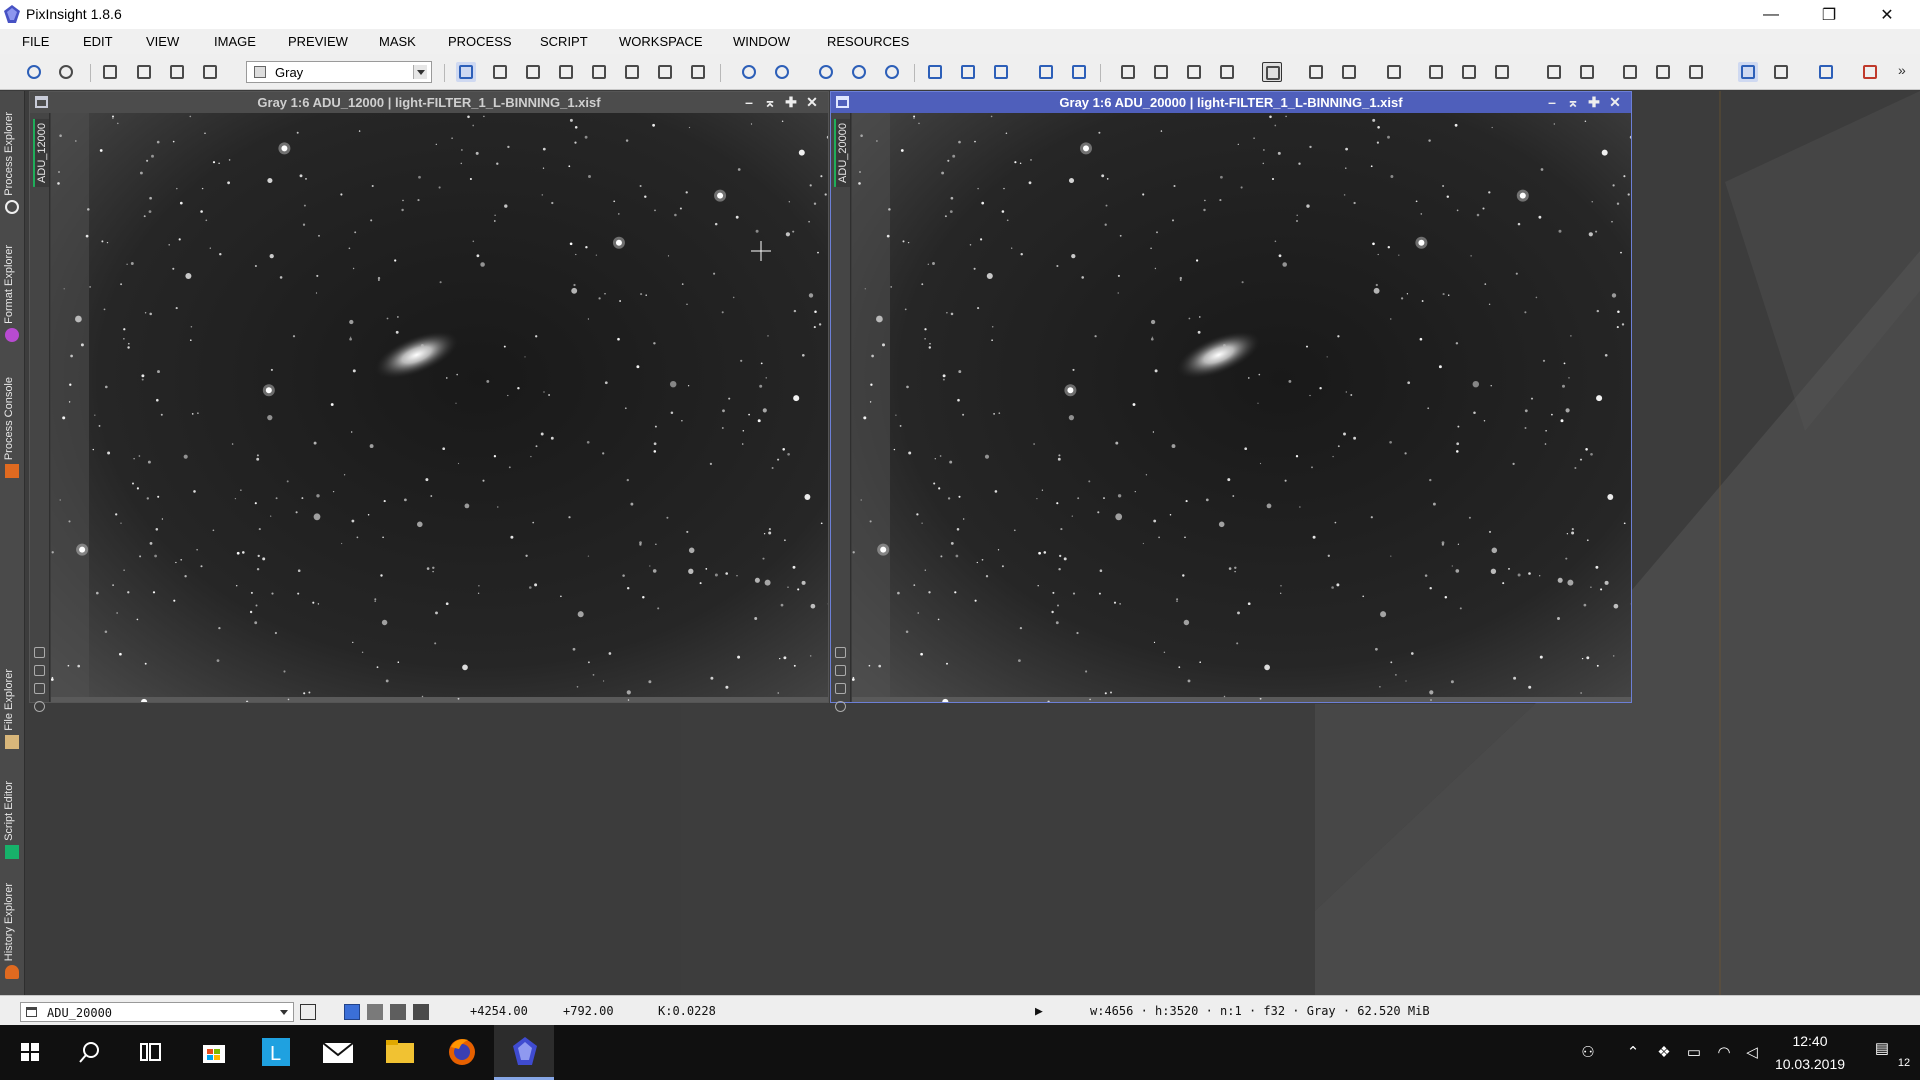 This screenshot has width=1920, height=1080. Describe the element at coordinates (661, 41) in the screenshot. I see `menu-workspace: WORKSPACE` at that location.